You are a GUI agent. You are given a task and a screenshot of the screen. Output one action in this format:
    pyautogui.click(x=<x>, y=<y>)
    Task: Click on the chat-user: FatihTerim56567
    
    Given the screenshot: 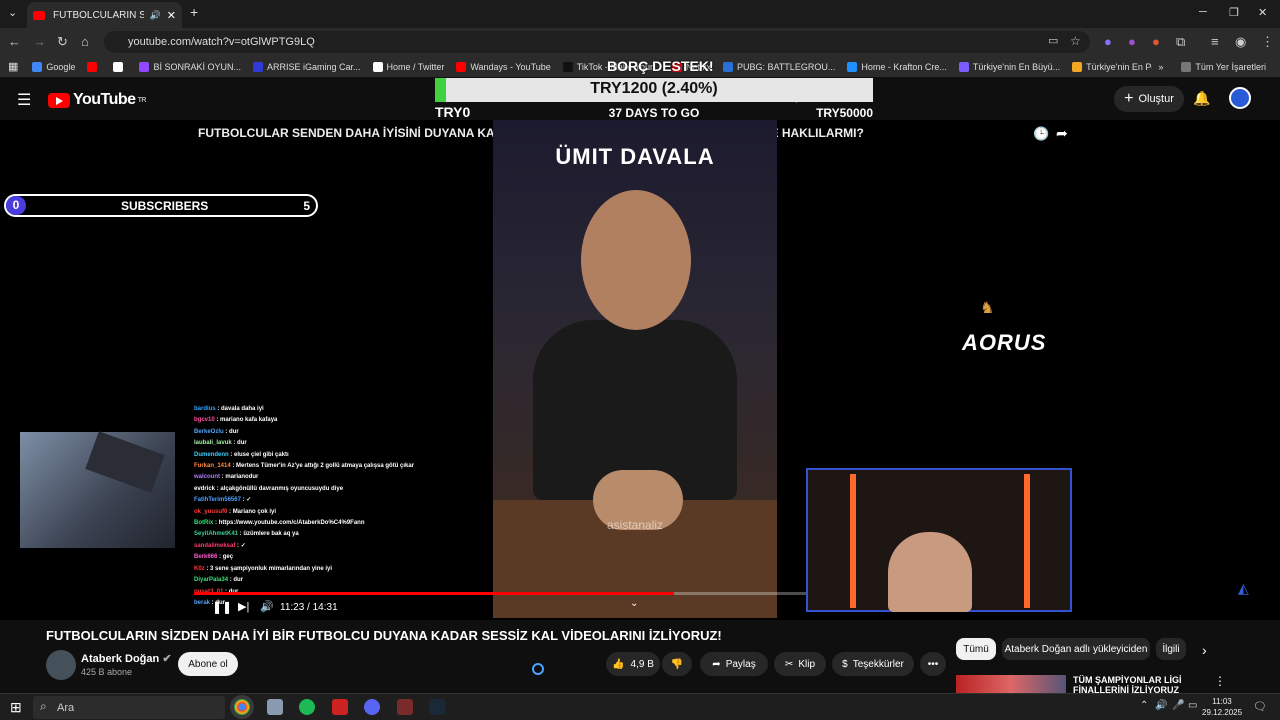 What is the action you would take?
    pyautogui.click(x=217, y=500)
    